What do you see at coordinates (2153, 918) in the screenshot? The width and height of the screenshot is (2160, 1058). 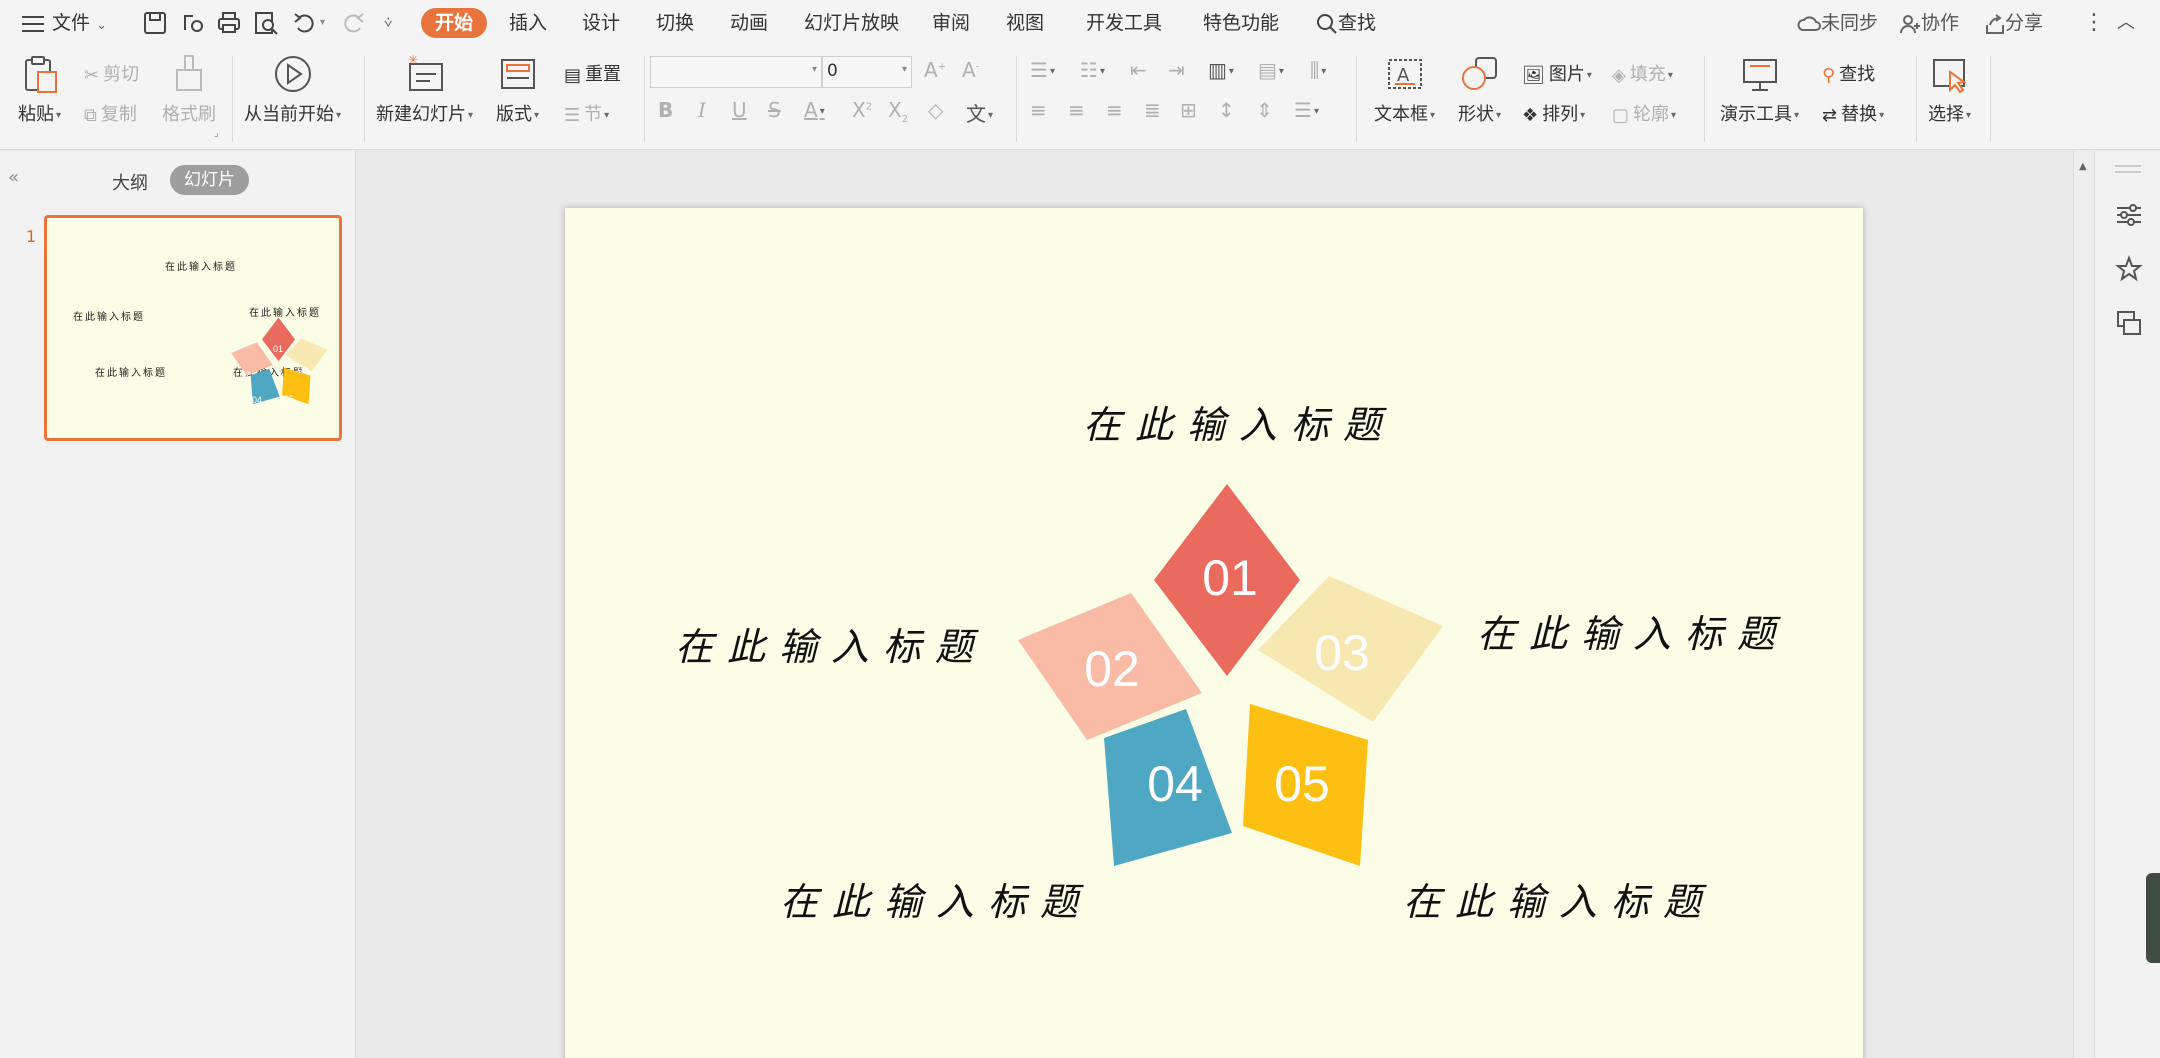 I see `floating-tab` at bounding box center [2153, 918].